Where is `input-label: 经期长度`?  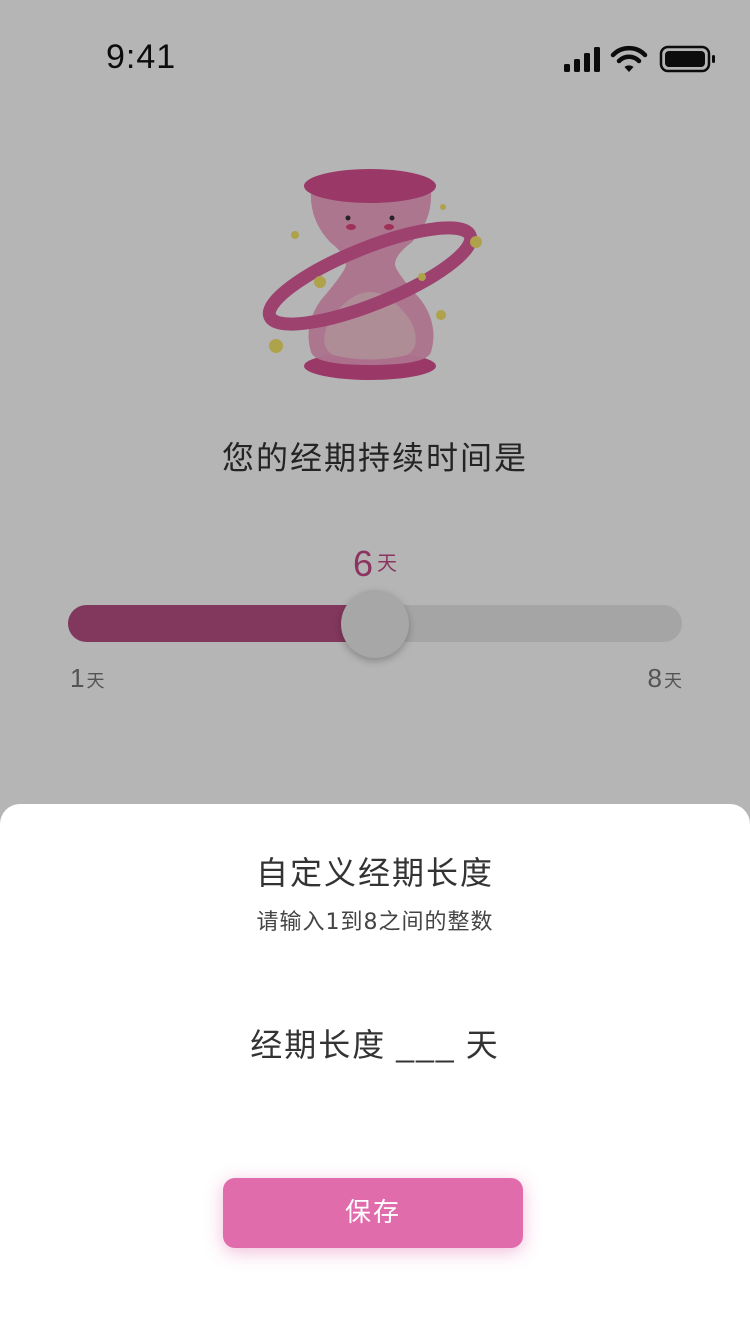
input-label: 经期长度 is located at coordinates (318, 1045).